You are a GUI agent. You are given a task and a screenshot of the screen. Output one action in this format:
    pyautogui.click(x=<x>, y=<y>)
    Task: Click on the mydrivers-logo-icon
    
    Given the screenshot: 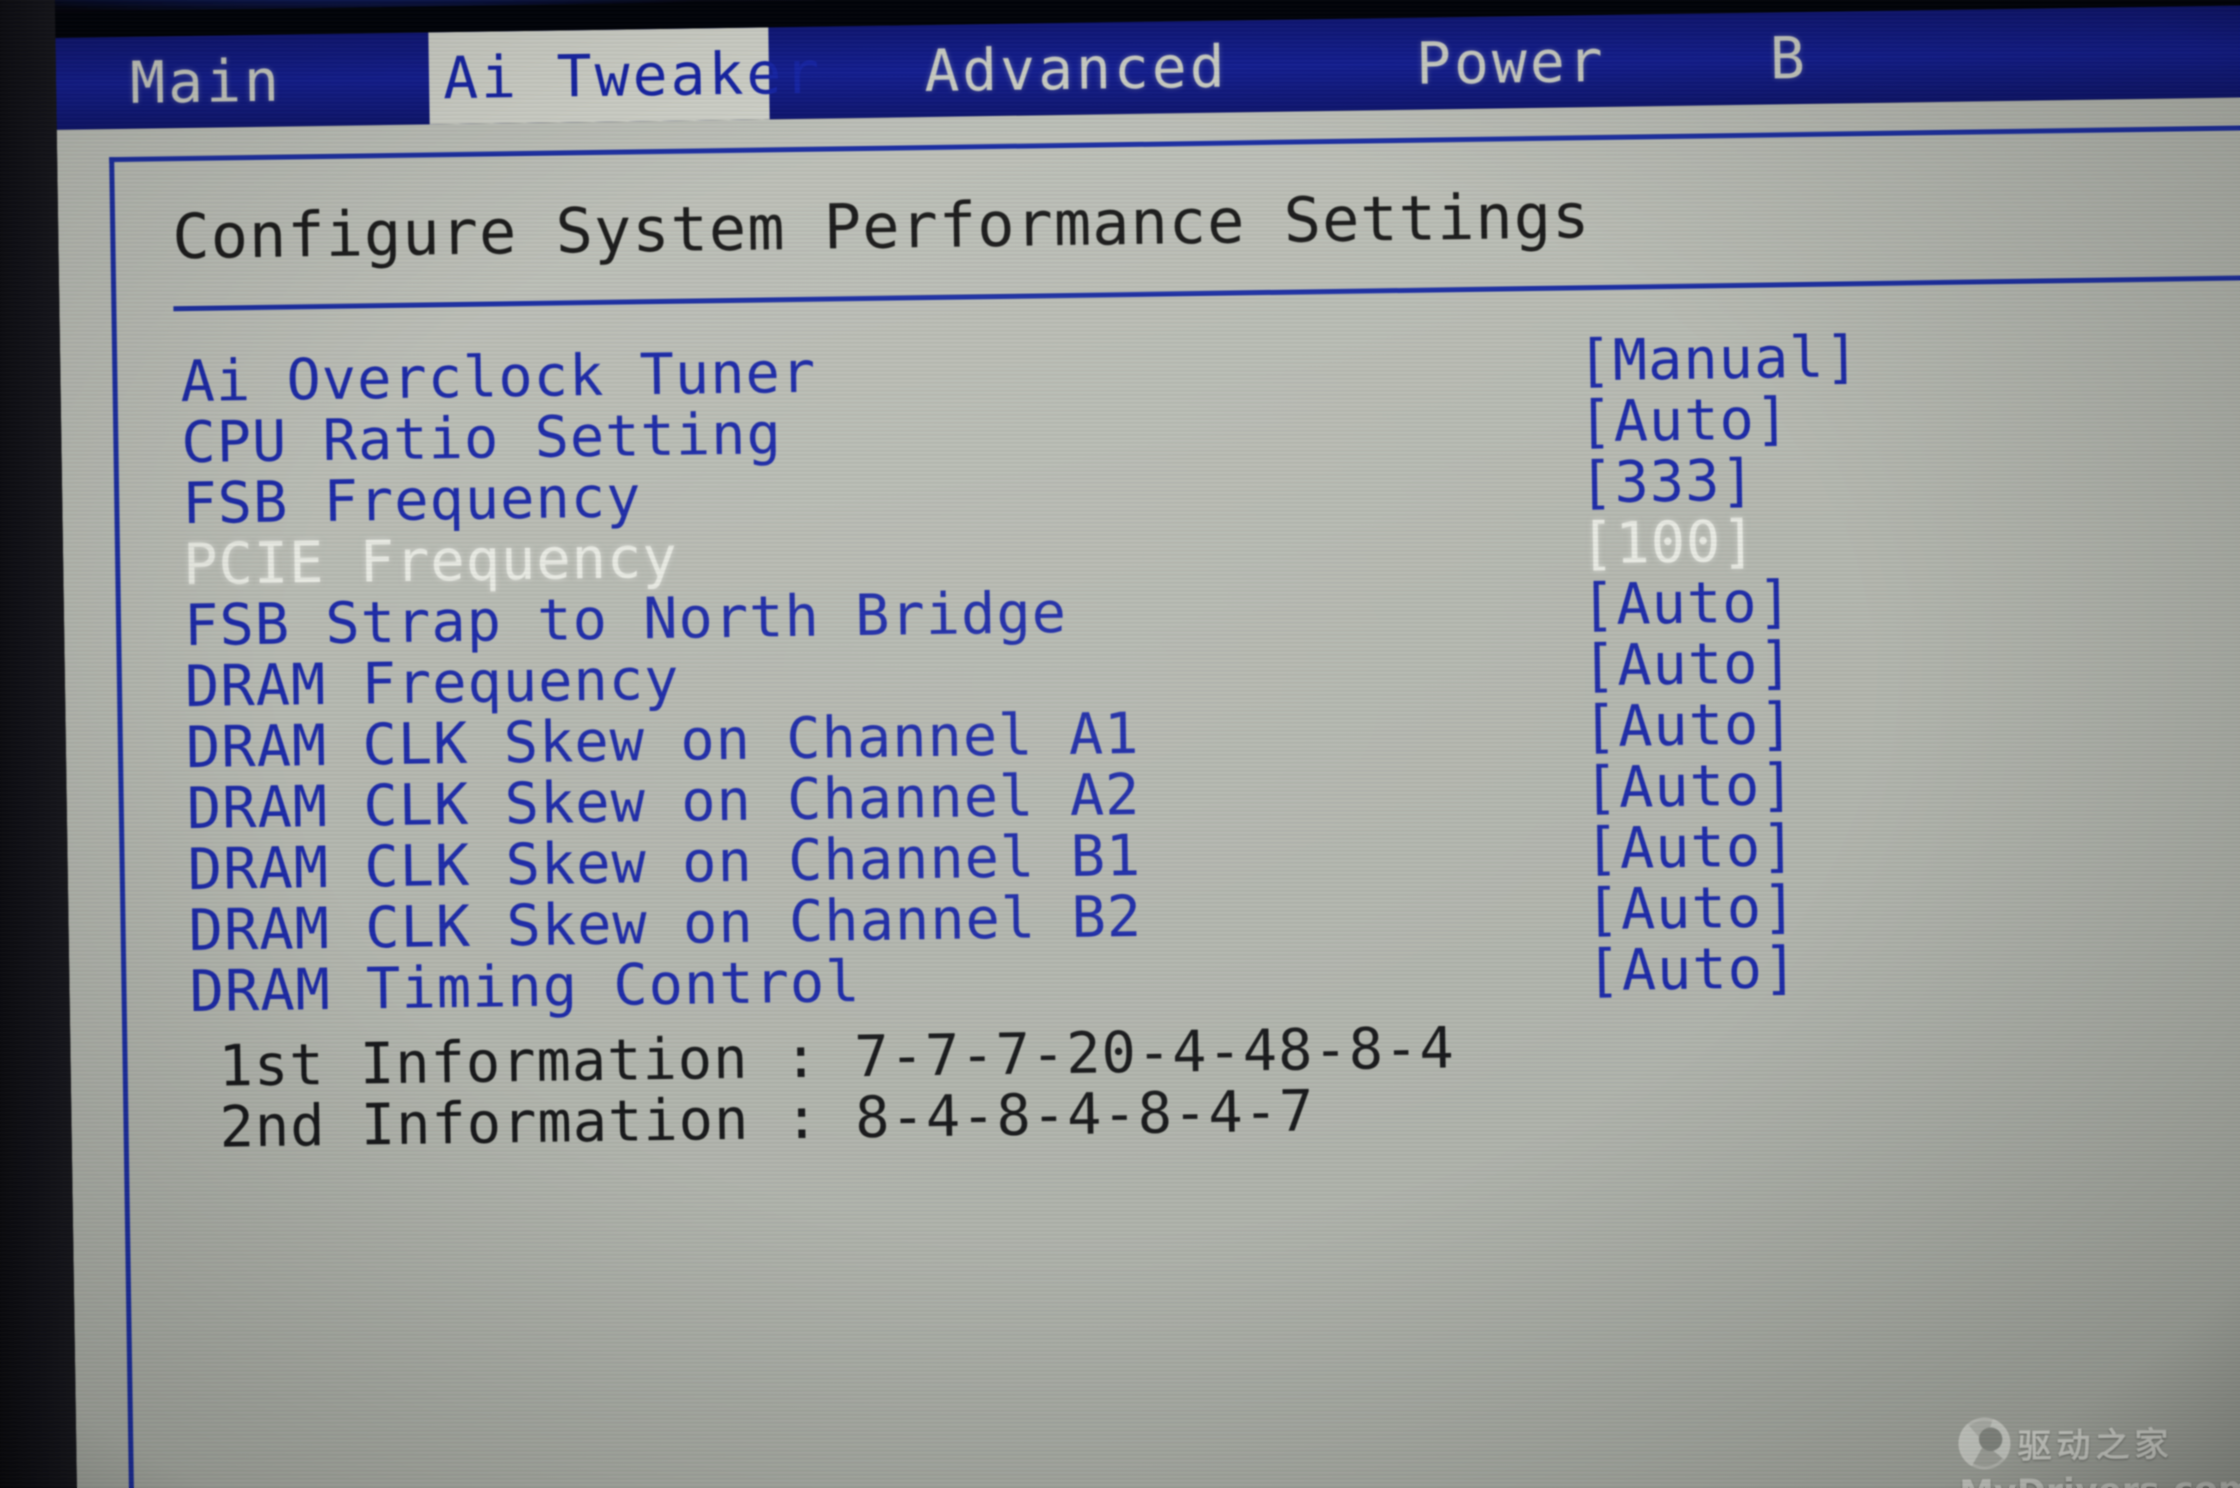 What is the action you would take?
    pyautogui.click(x=1984, y=1443)
    